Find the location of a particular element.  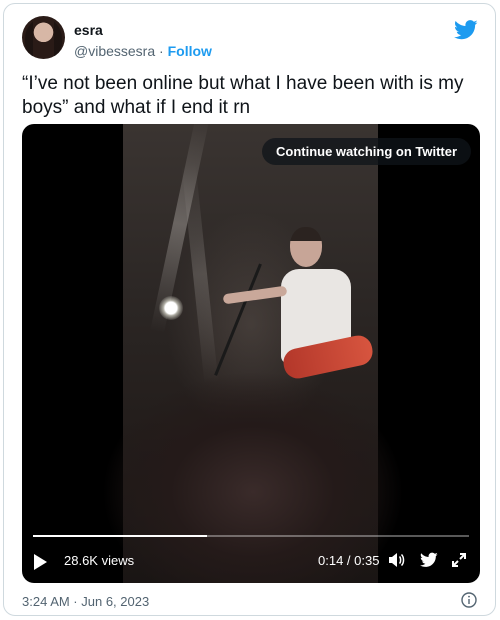

fullscreen-icon is located at coordinates (459, 560).